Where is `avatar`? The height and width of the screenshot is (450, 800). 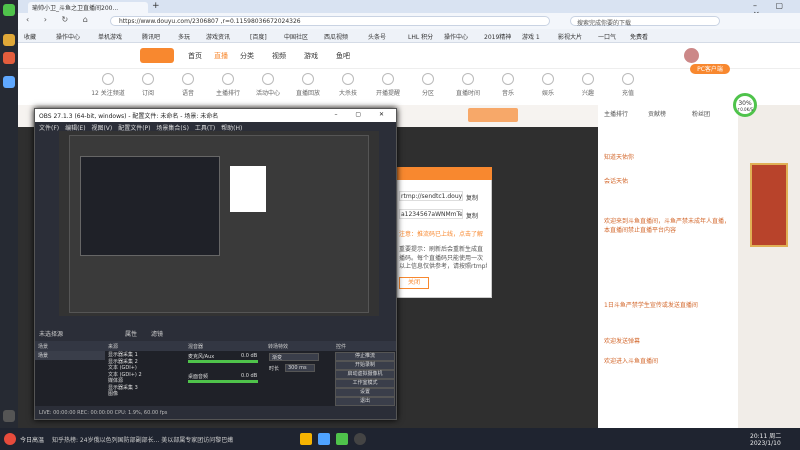 avatar is located at coordinates (691, 55).